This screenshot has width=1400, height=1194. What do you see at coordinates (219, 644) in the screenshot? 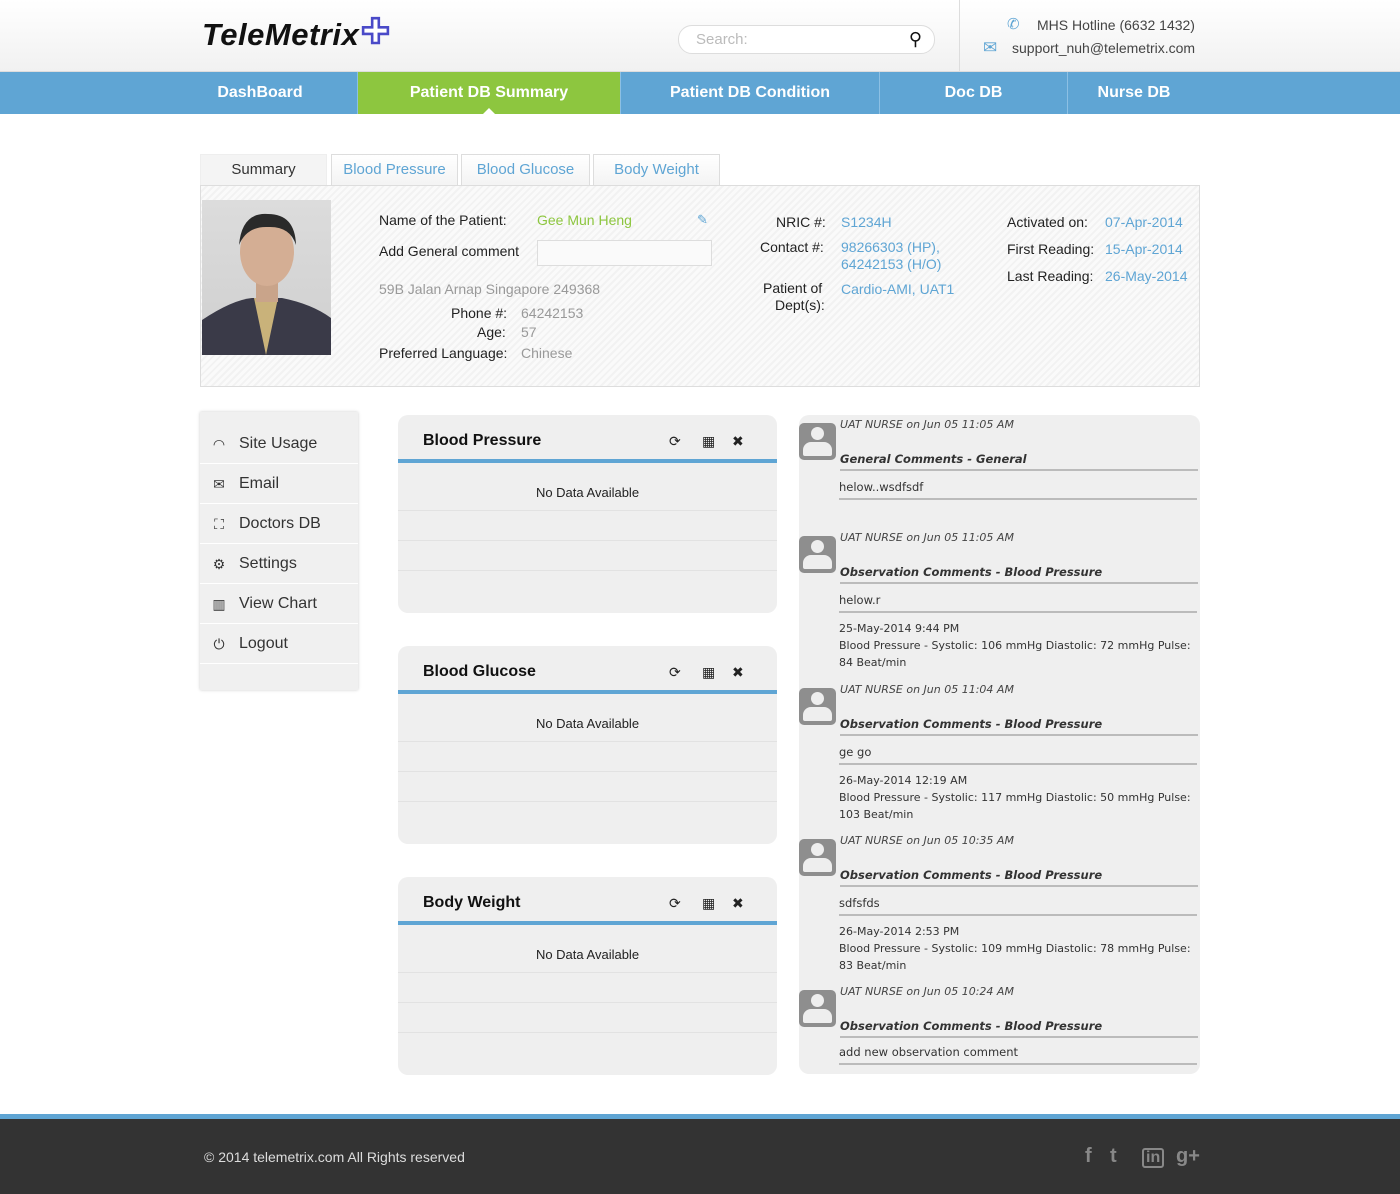
I see `power-icon: ⏻` at bounding box center [219, 644].